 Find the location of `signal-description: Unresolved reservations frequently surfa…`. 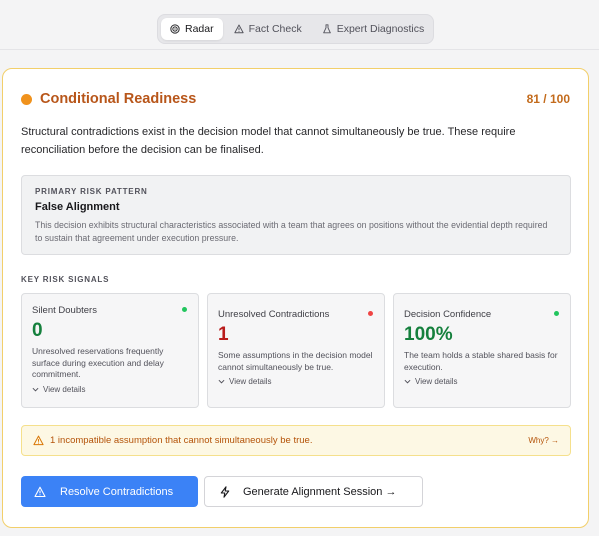

signal-description: Unresolved reservations frequently surfa… is located at coordinates (98, 362).